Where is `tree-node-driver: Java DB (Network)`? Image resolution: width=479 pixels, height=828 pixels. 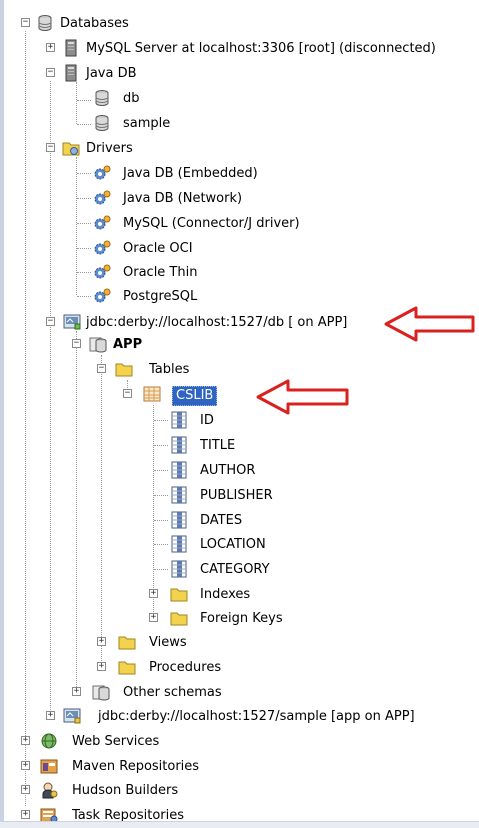 tree-node-driver: Java DB (Network) is located at coordinates (239, 199).